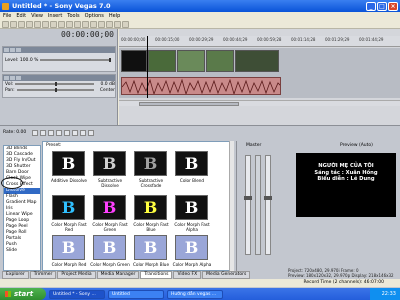 This screenshot has height=300, width=400. Describe the element at coordinates (134, 61) in the screenshot. I see `video-clip-black` at that location.